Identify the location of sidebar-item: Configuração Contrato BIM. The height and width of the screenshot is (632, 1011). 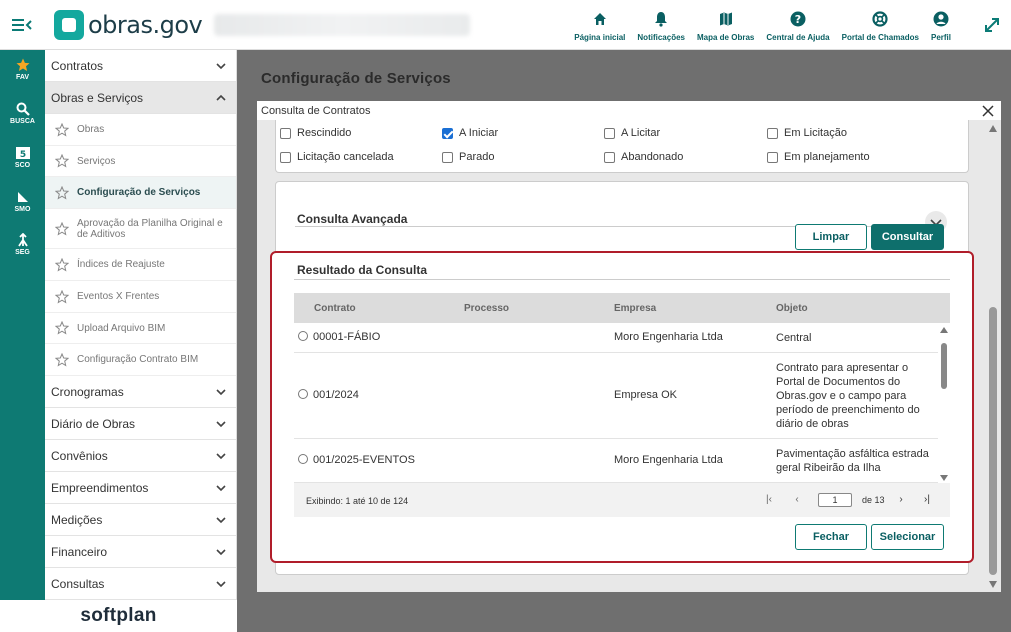
(140, 360).